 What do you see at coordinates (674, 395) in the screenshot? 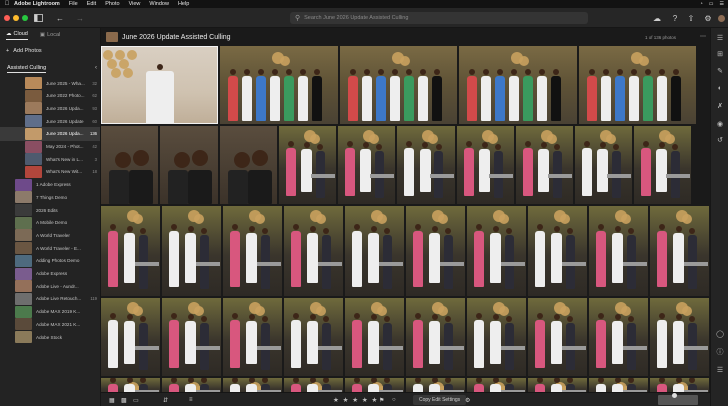
I see `slider-knob` at bounding box center [674, 395].